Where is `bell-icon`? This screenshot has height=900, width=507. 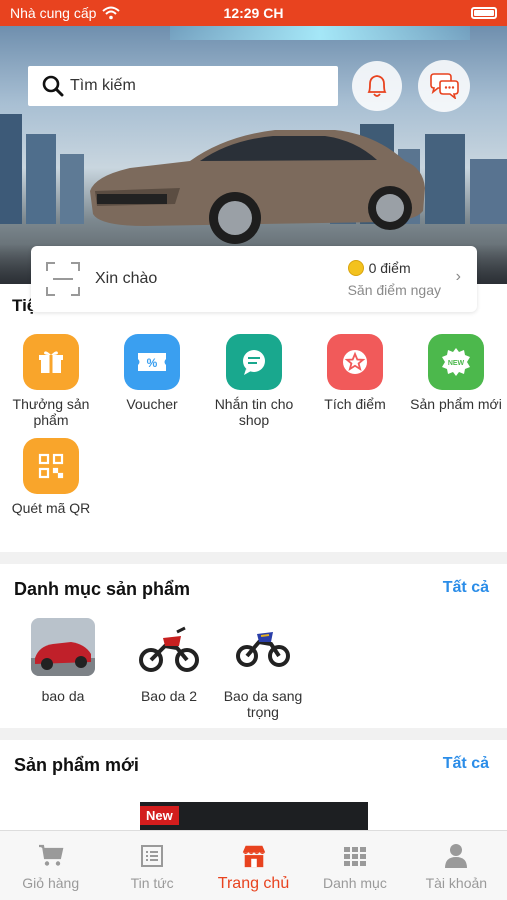 bell-icon is located at coordinates (377, 86).